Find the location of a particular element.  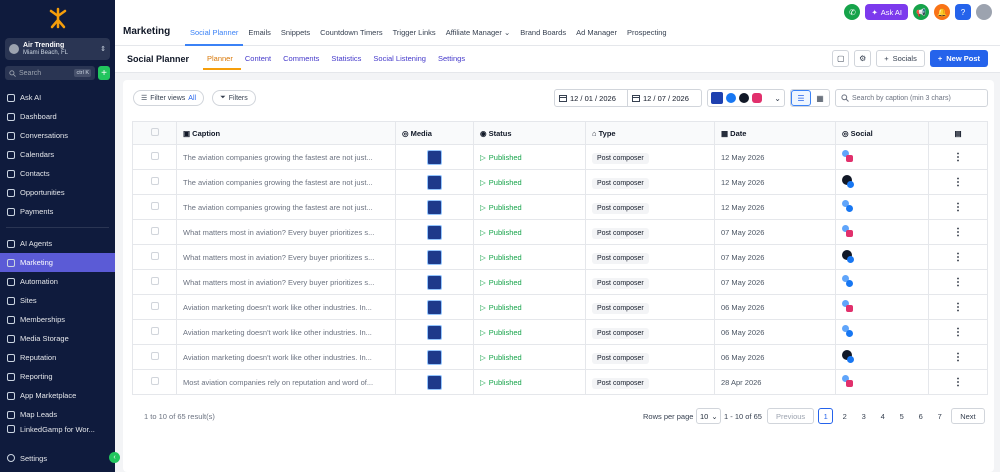

list-view-icon: ☰ is located at coordinates (801, 98).